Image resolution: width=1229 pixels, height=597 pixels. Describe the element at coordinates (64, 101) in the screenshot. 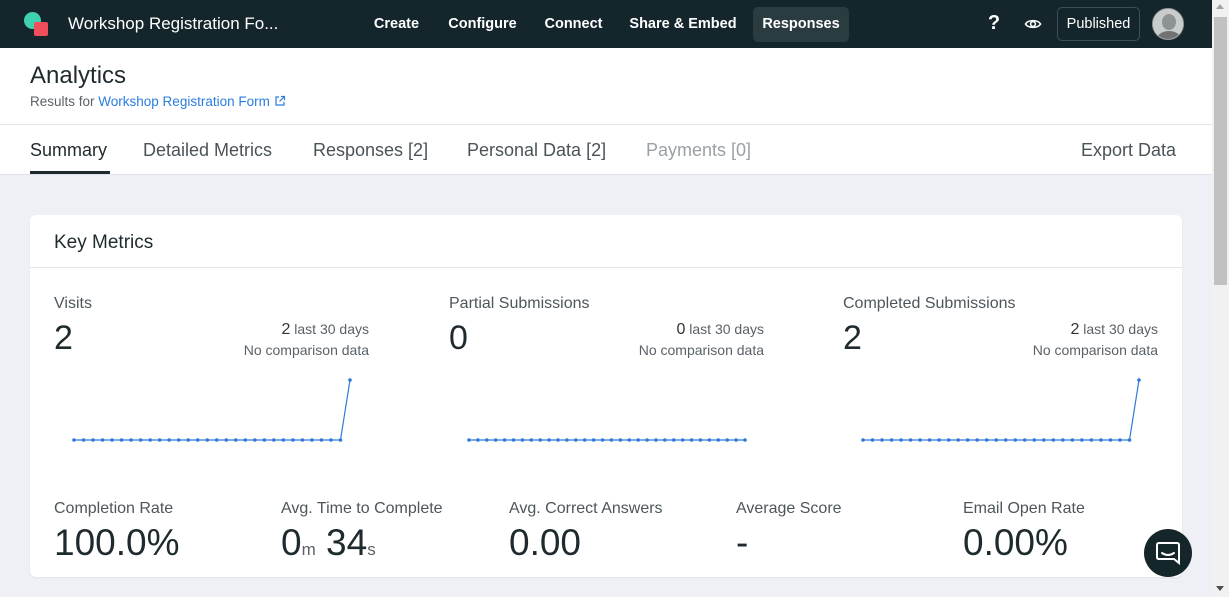

I see `results-prefix: Results for` at that location.